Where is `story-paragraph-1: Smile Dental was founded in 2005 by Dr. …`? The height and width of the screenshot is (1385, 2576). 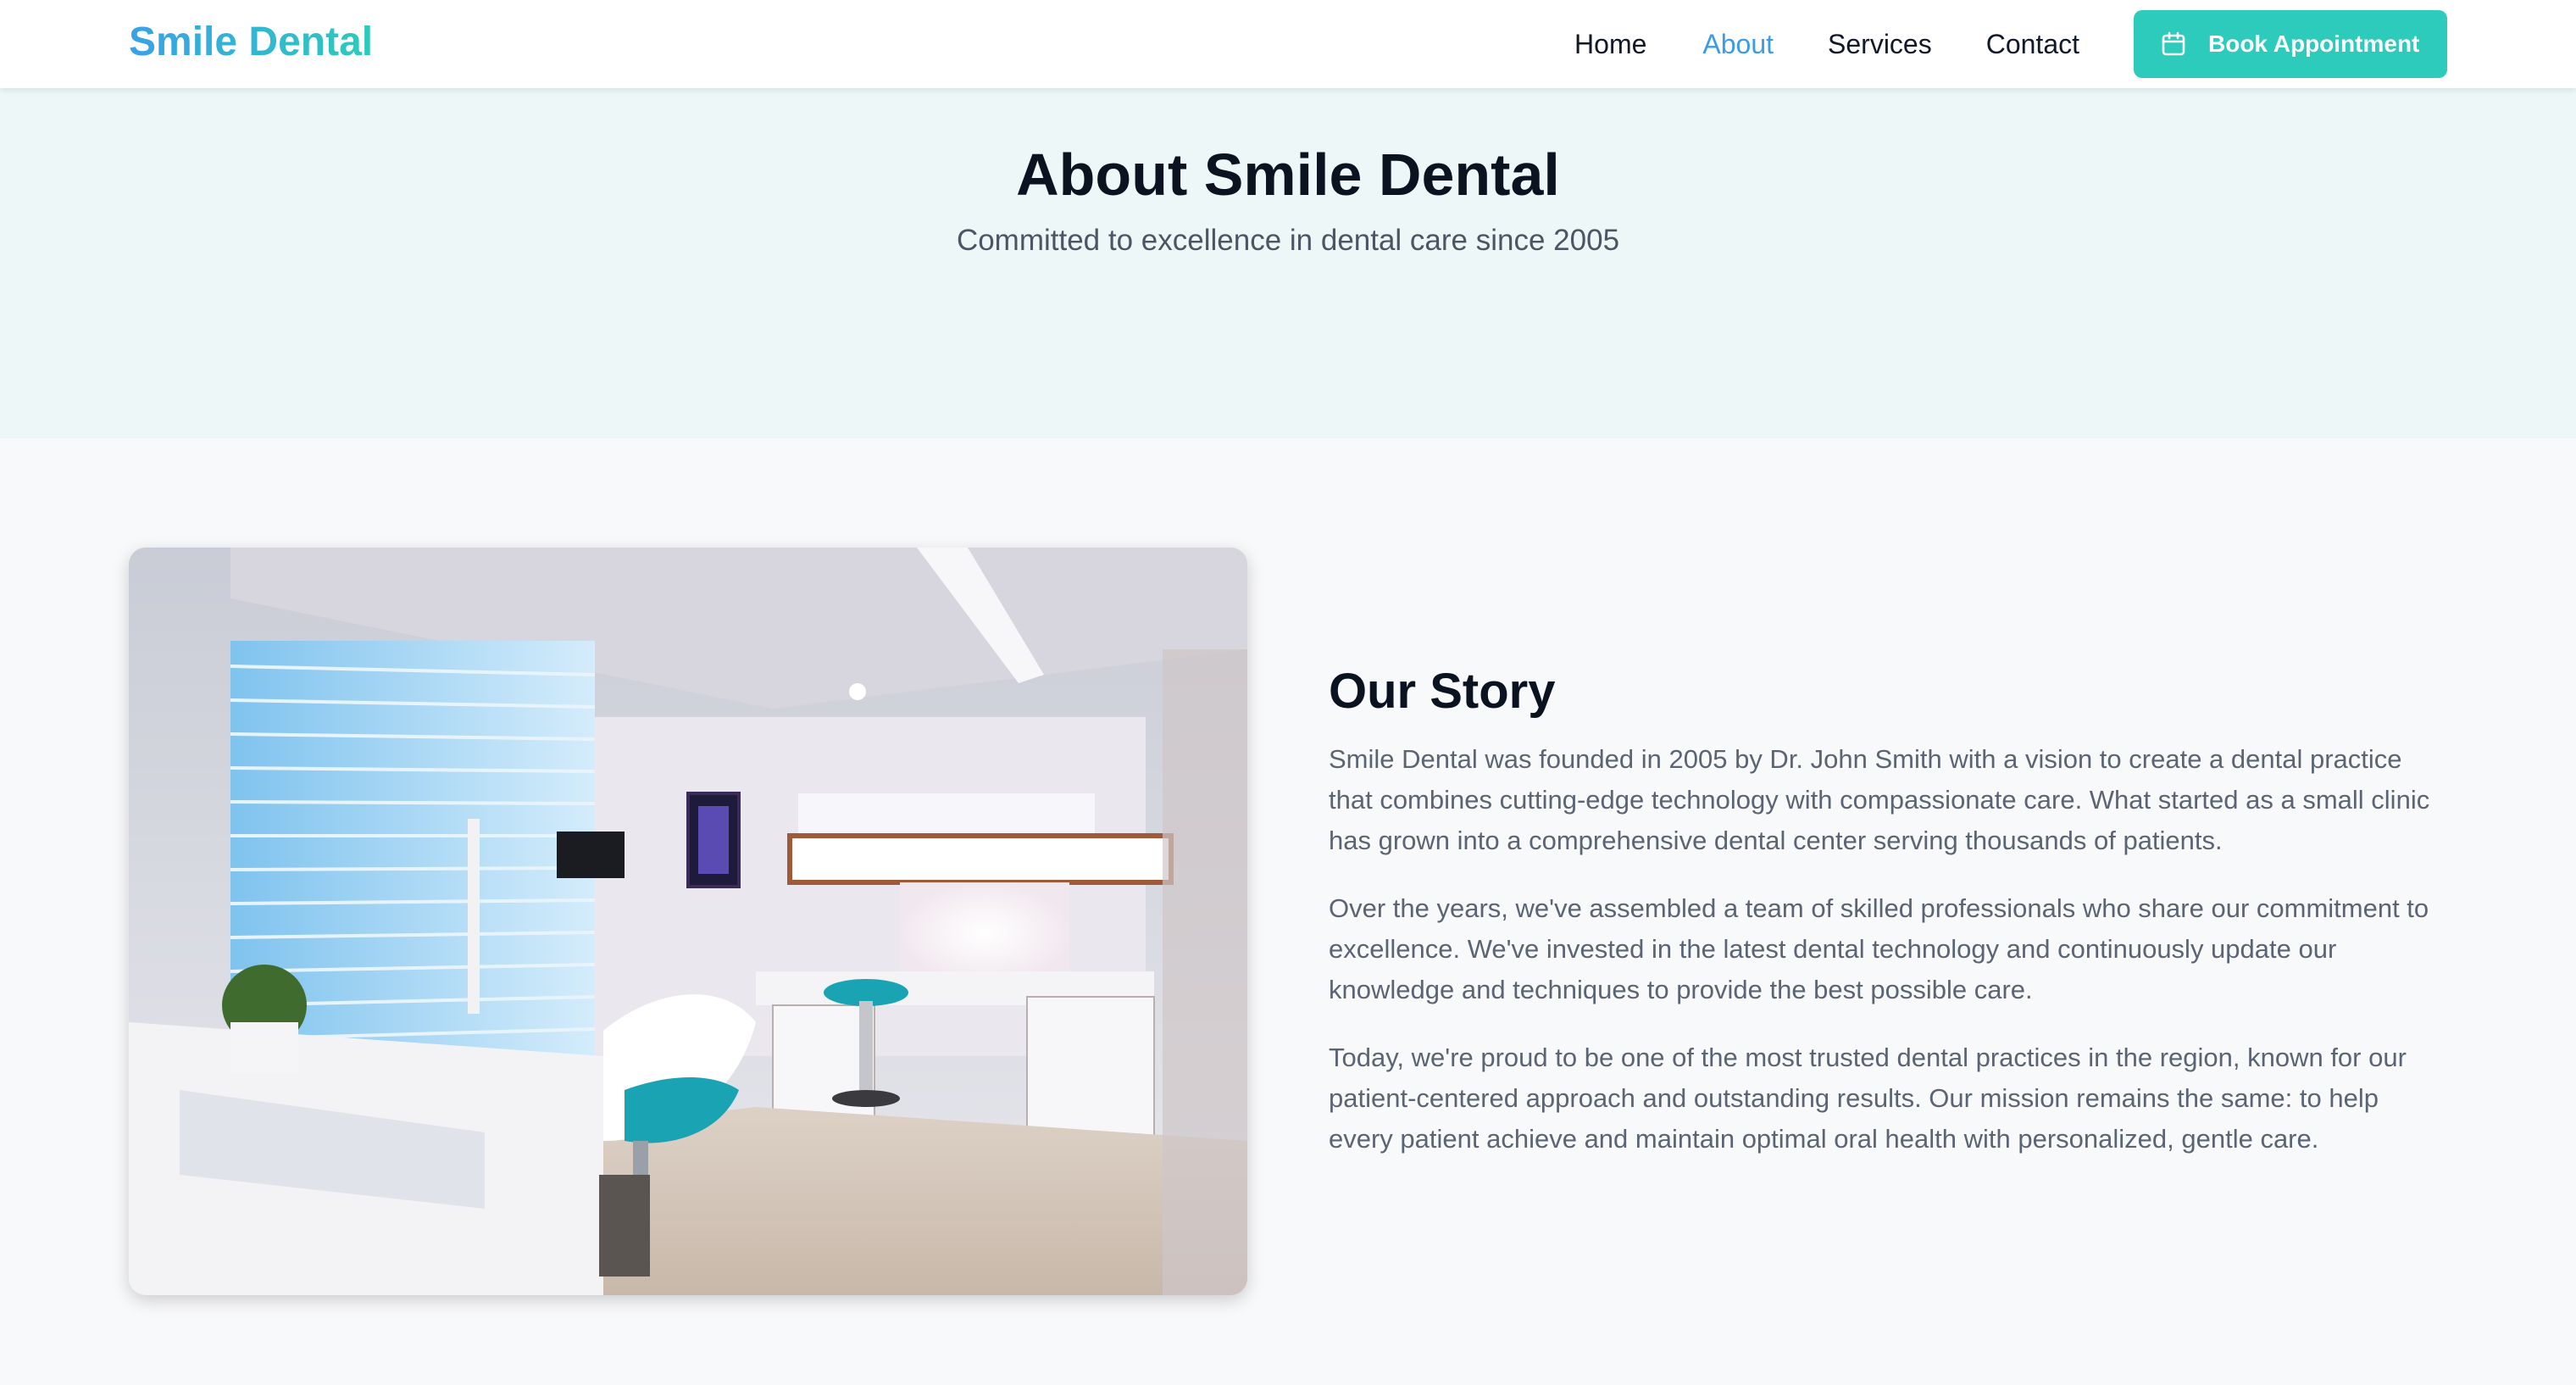 story-paragraph-1: Smile Dental was founded in 2005 by Dr. … is located at coordinates (1879, 799).